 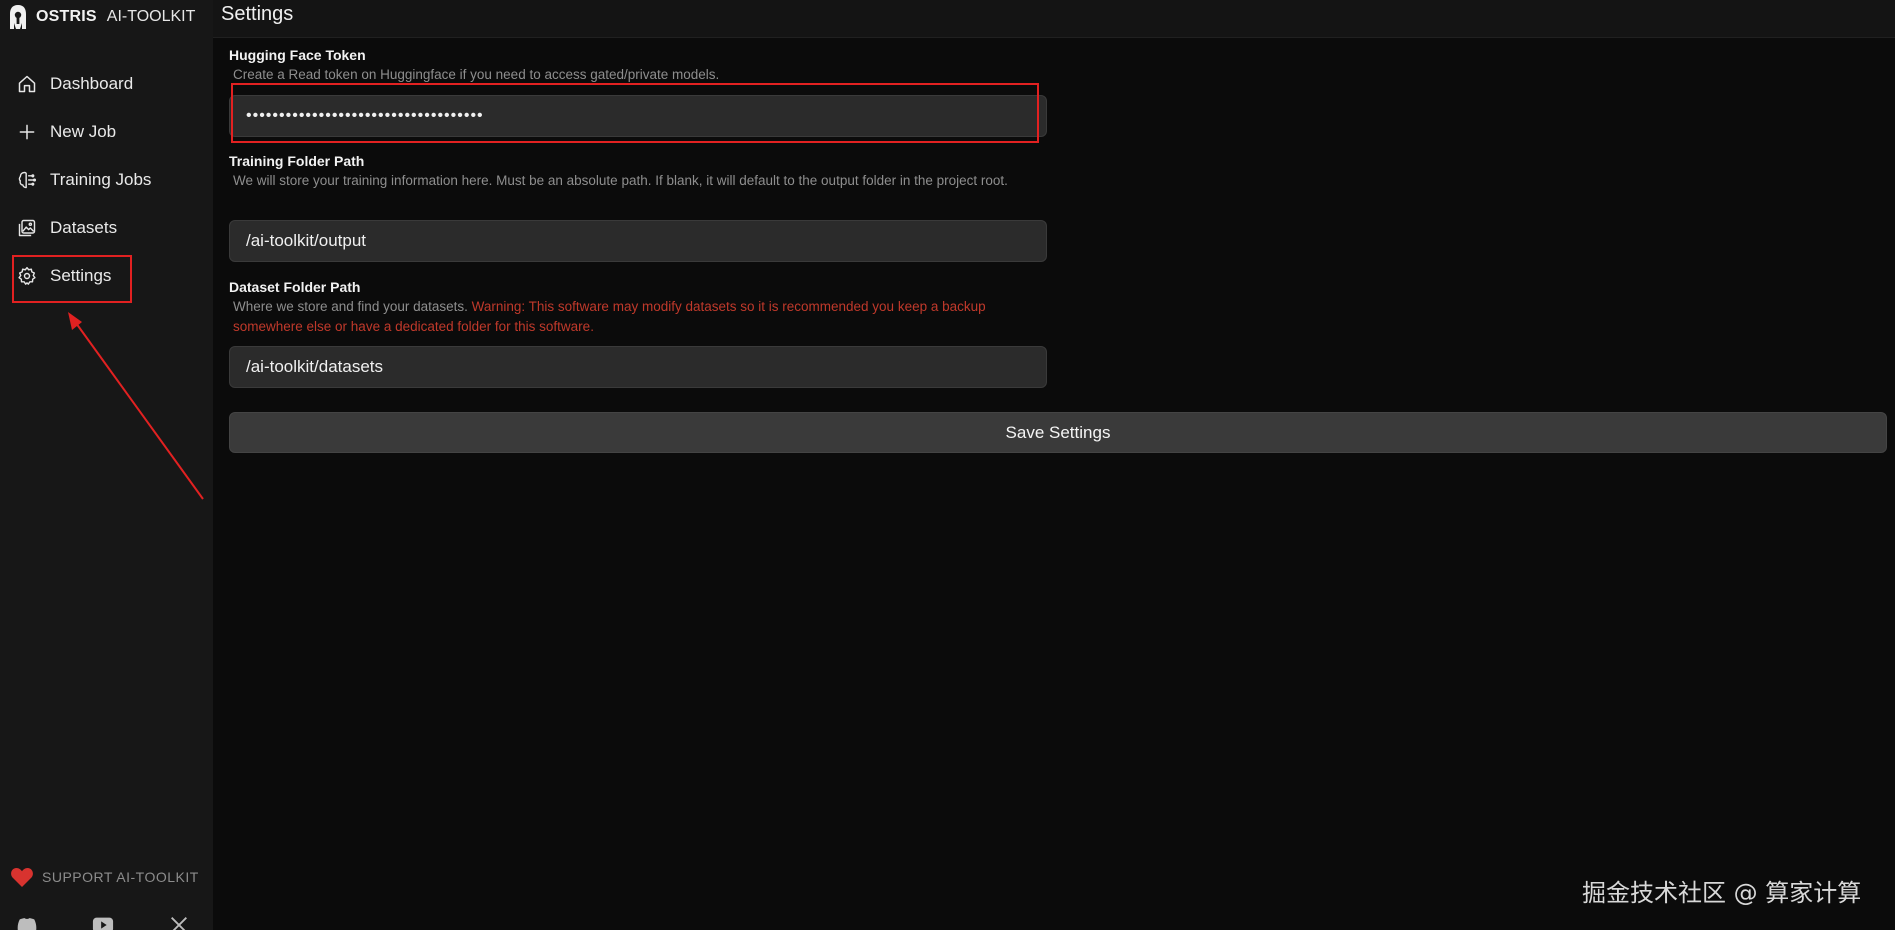 What do you see at coordinates (350, 306) in the screenshot?
I see `dataset-folder-description-text: Where we store and find your datasets.` at bounding box center [350, 306].